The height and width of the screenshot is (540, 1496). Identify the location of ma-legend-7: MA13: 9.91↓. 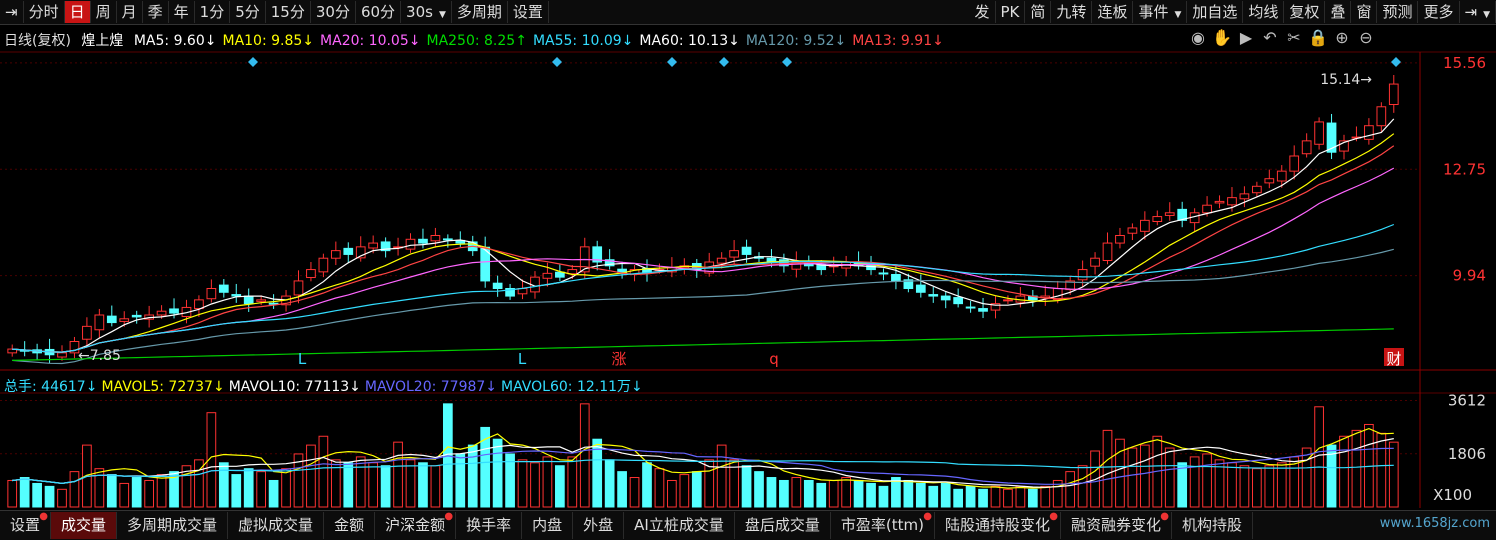
(898, 41).